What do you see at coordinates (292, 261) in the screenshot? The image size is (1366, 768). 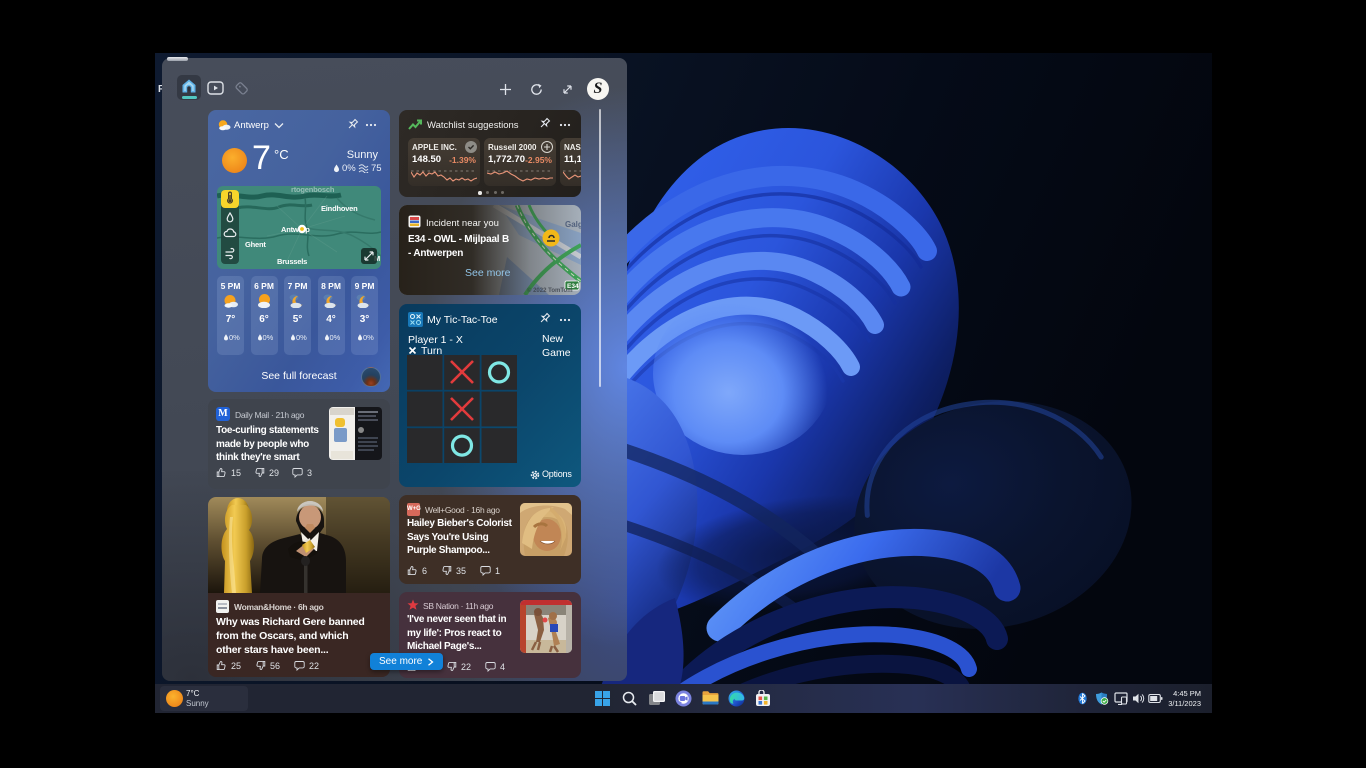 I see `svg-text: Brussels` at bounding box center [292, 261].